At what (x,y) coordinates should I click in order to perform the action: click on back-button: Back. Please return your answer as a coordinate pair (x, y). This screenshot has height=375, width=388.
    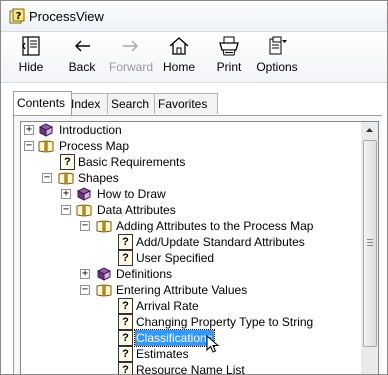
    Looking at the image, I should click on (82, 57).